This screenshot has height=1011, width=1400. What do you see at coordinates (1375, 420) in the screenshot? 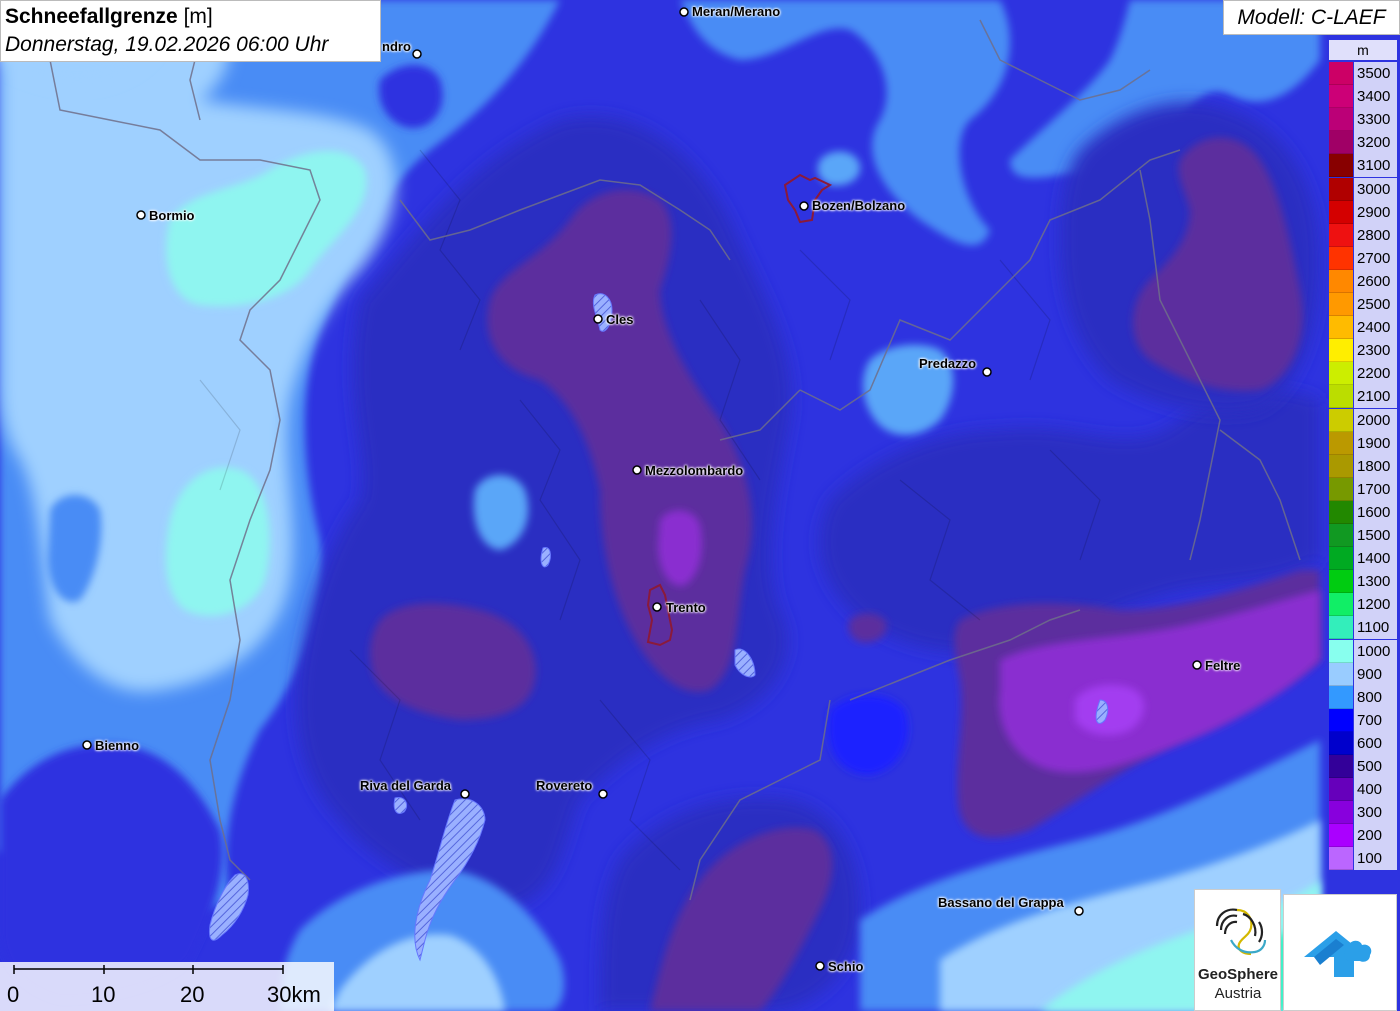
I see `legend-label: 2000` at bounding box center [1375, 420].